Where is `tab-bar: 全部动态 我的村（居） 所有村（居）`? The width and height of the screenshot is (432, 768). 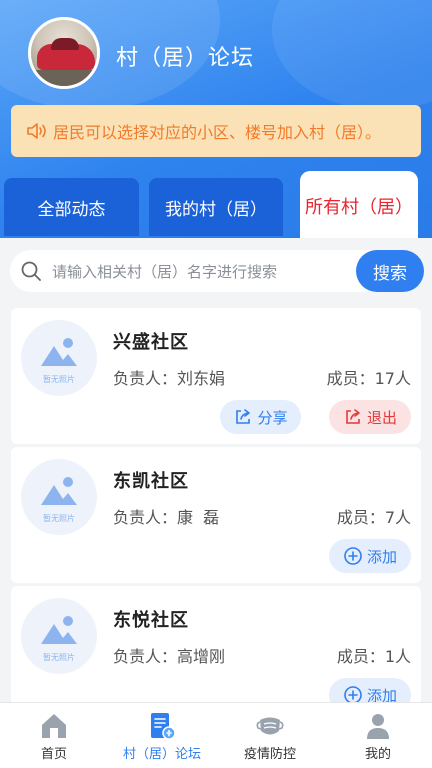
tab-bar: 全部动态 我的村（居） 所有村（居） is located at coordinates (216, 206).